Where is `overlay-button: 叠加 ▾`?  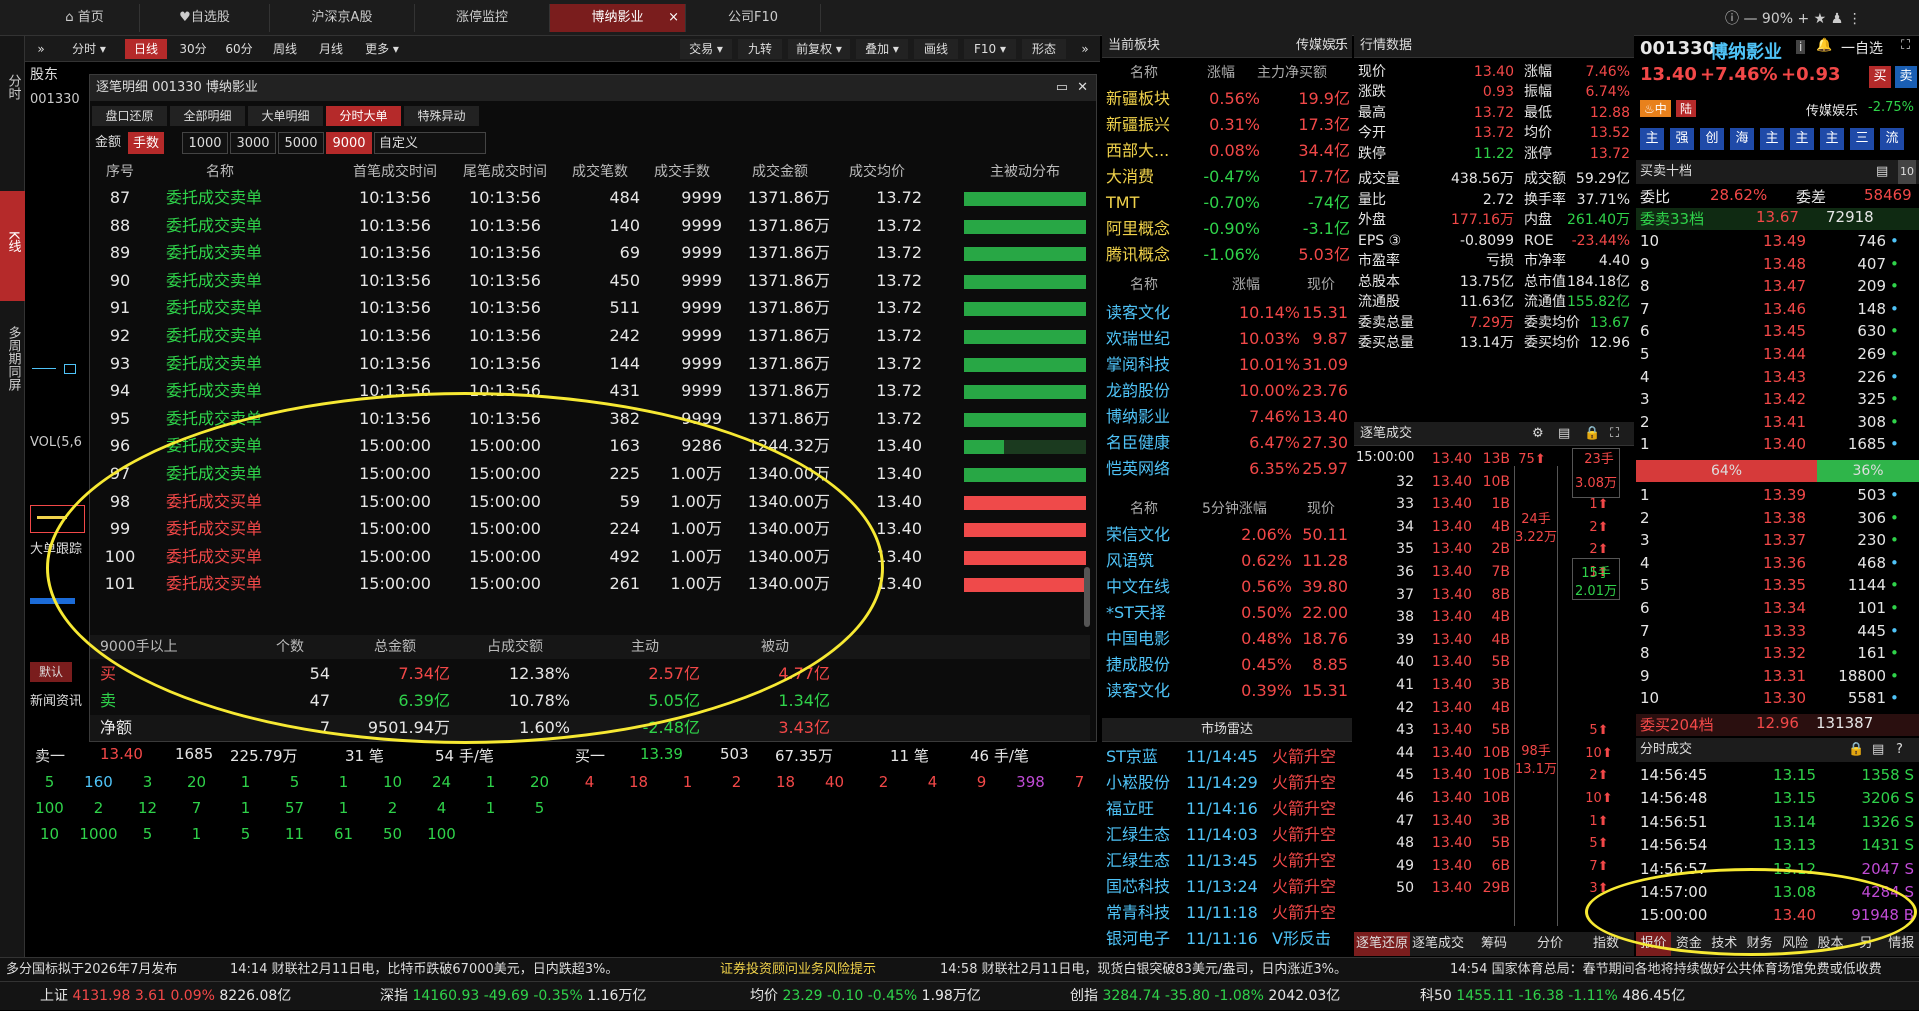 overlay-button: 叠加 ▾ is located at coordinates (882, 49).